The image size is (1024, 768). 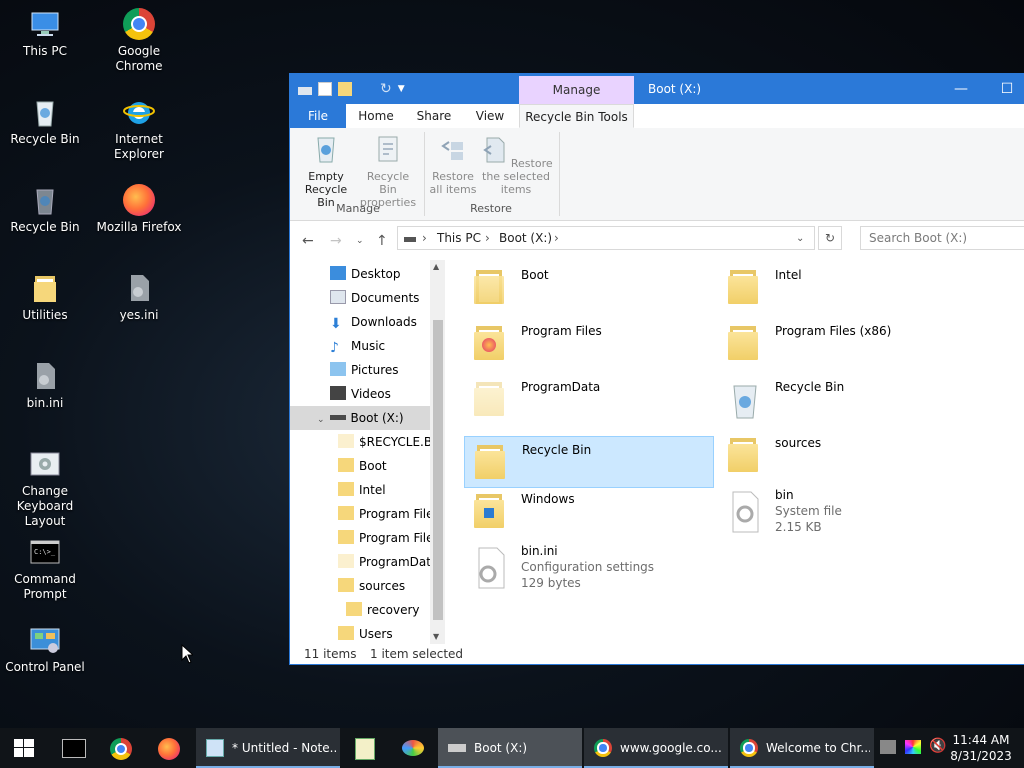 What do you see at coordinates (357, 346) in the screenshot?
I see `nav-item-music: ♪ Music` at bounding box center [357, 346].